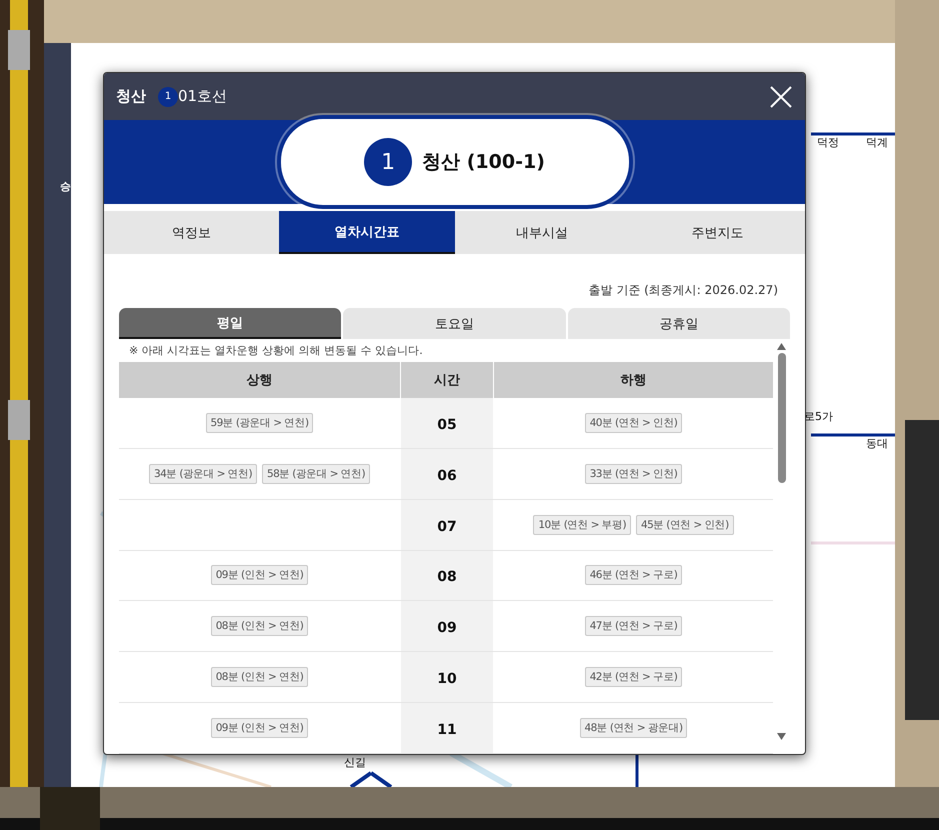 This screenshot has height=830, width=939. Describe the element at coordinates (355, 762) in the screenshot. I see `station-label: 신길` at that location.